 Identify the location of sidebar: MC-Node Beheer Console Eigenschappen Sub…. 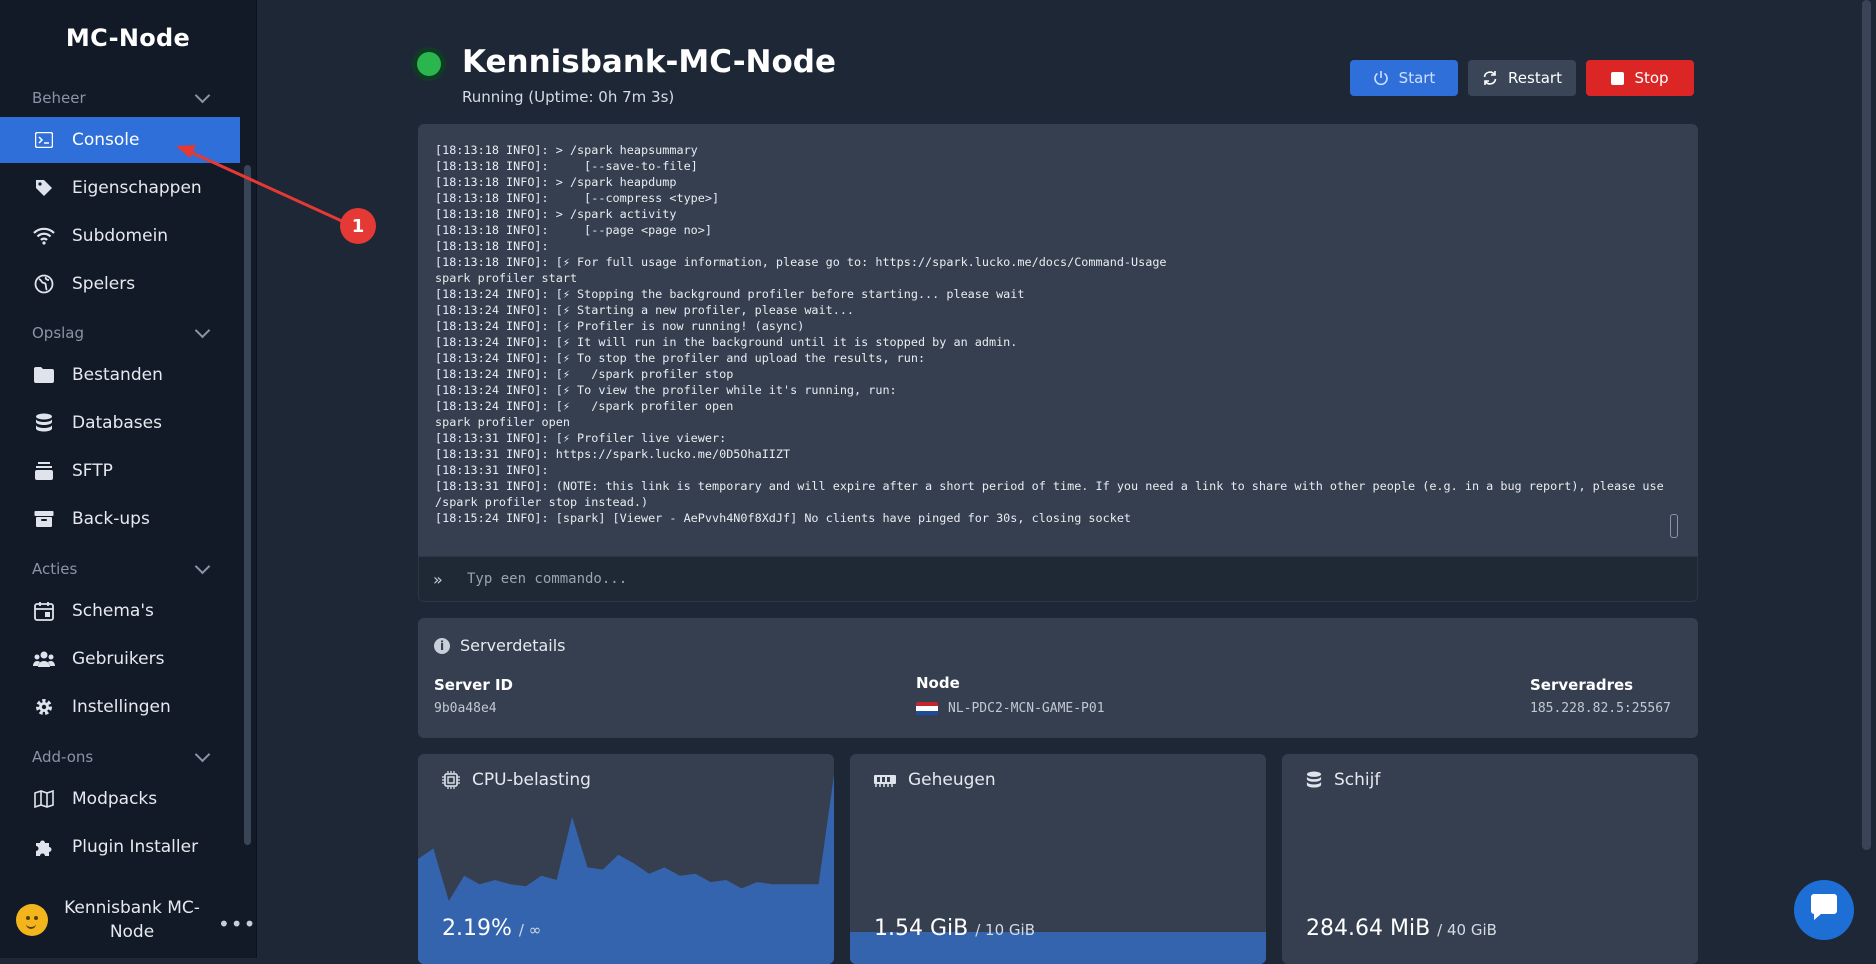
(128, 479).